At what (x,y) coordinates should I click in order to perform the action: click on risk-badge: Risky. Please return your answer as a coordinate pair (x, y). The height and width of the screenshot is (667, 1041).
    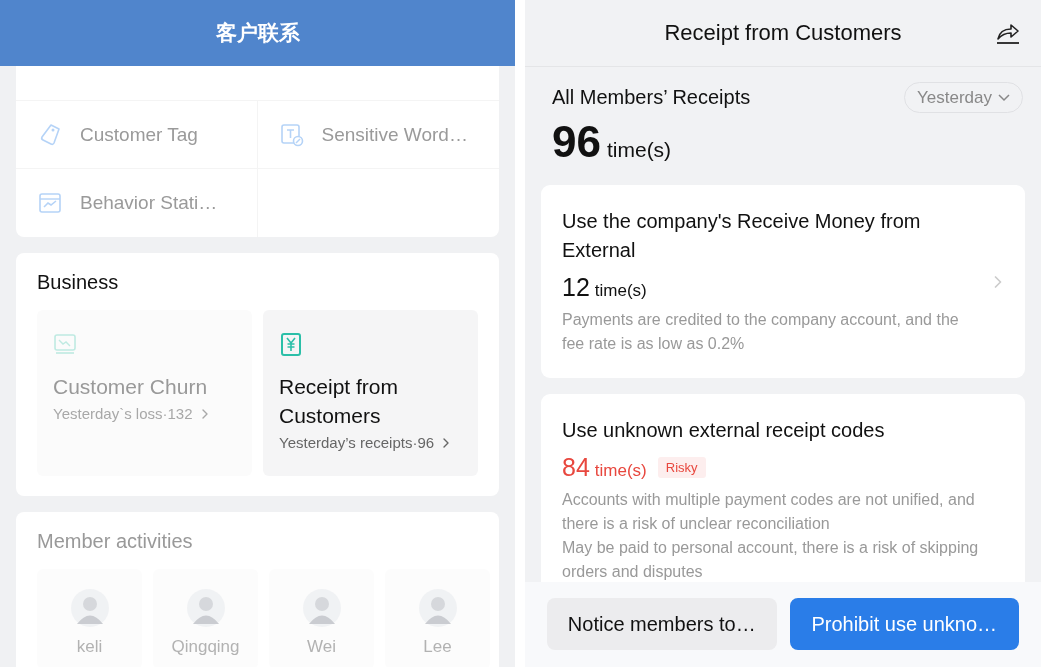
    Looking at the image, I should click on (681, 467).